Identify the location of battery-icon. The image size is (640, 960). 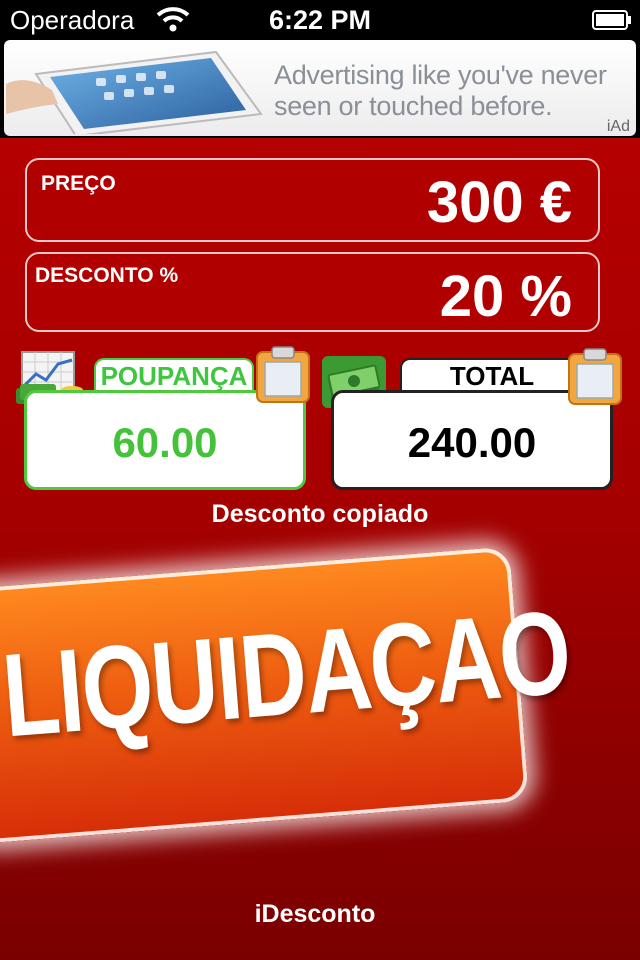
(611, 20).